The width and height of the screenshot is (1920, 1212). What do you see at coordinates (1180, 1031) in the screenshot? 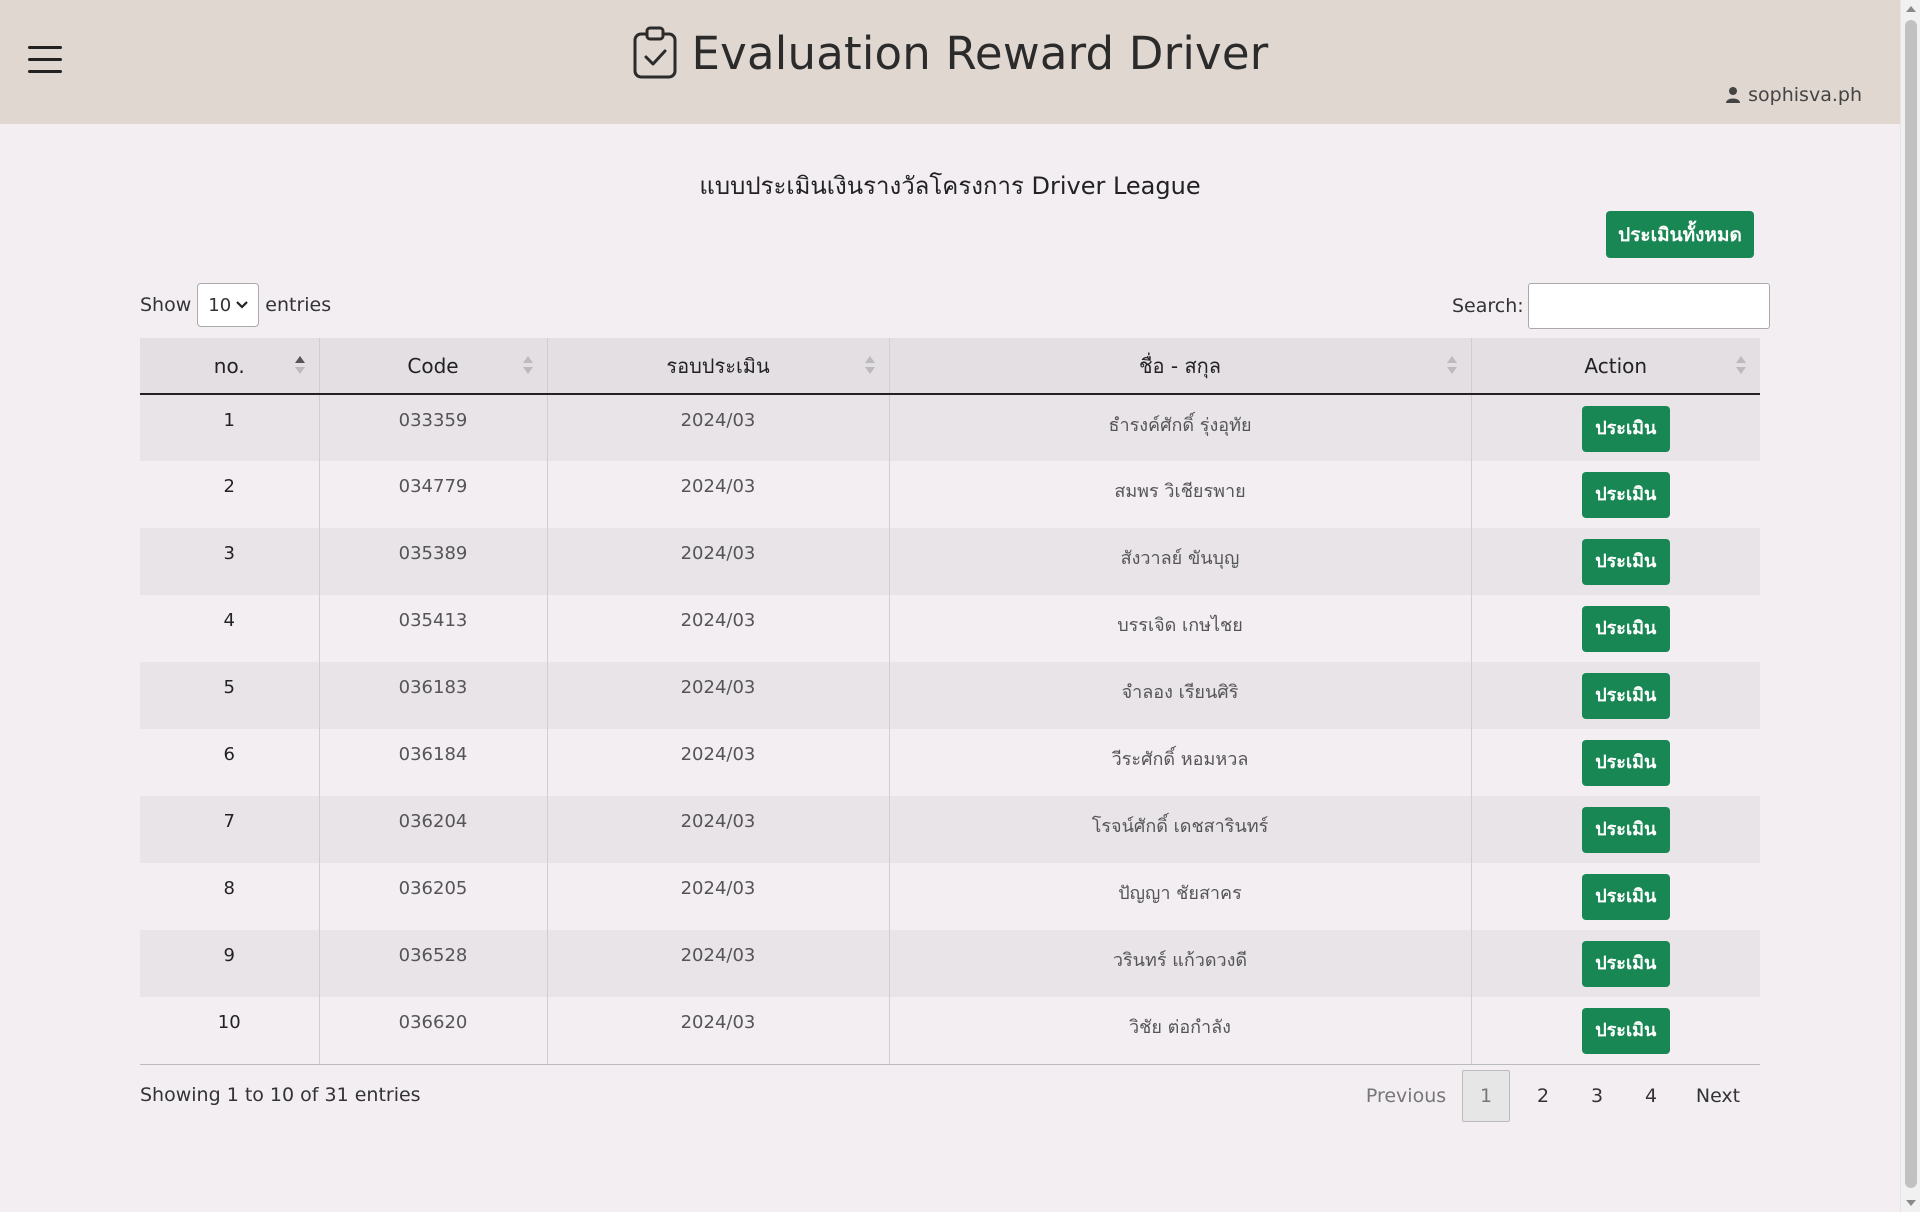
I see `cell-name: วิชัย ต่อกำลัง` at bounding box center [1180, 1031].